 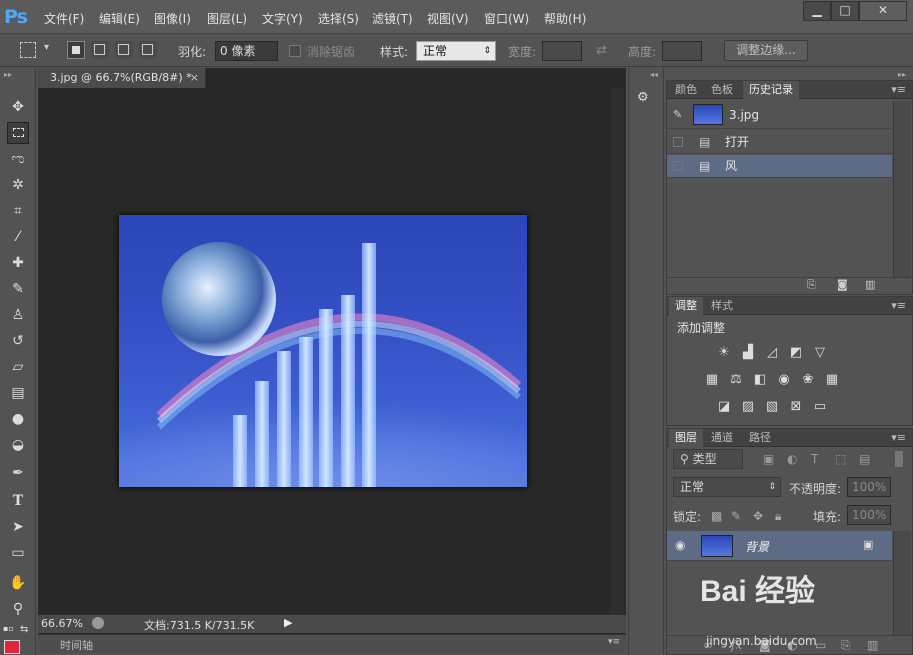 I want to click on lock-all-icon: 🔒︎, so click(x=778, y=516).